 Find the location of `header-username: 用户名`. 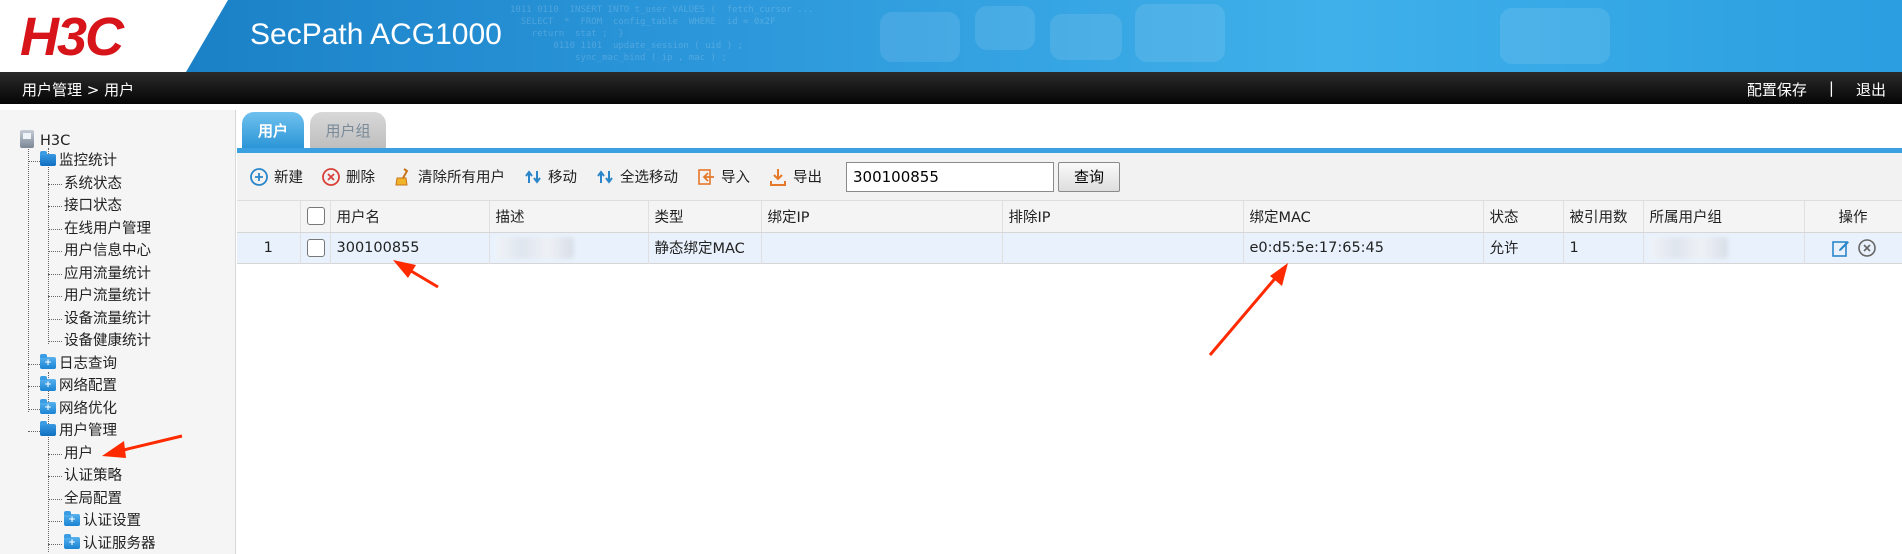

header-username: 用户名 is located at coordinates (410, 217).